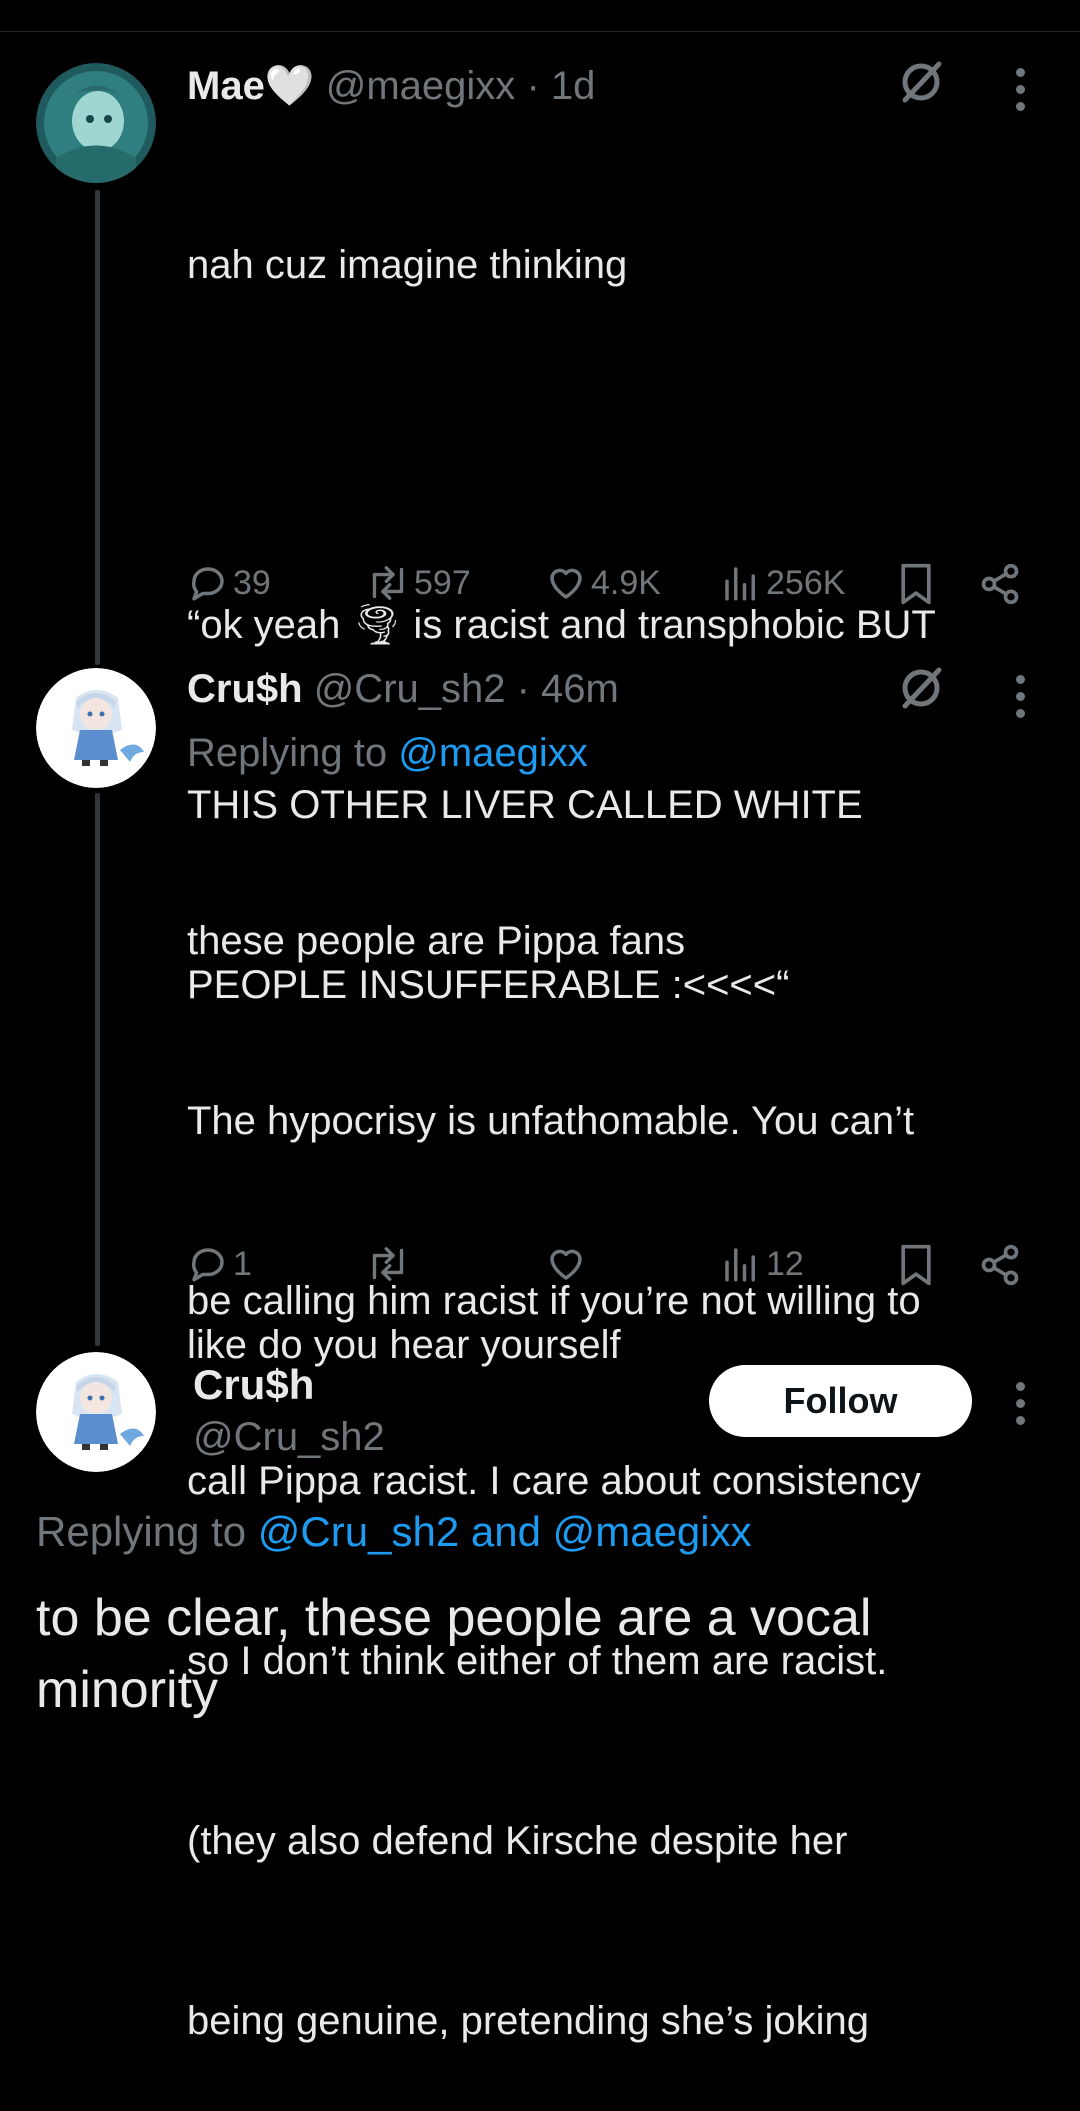 The width and height of the screenshot is (1080, 2111). Describe the element at coordinates (493, 753) in the screenshot. I see `mention-link: @maegixx` at that location.